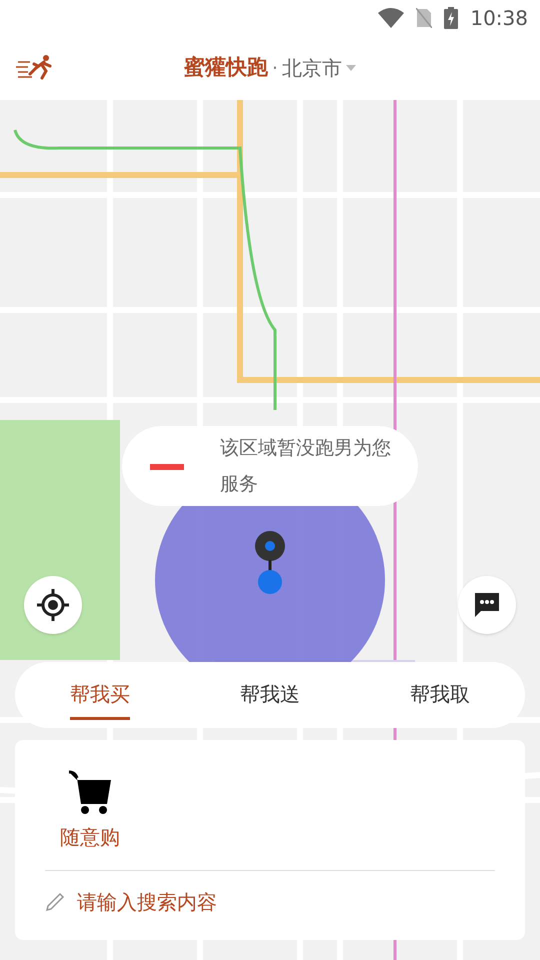  What do you see at coordinates (55, 902) in the screenshot?
I see `pencil-icon` at bounding box center [55, 902].